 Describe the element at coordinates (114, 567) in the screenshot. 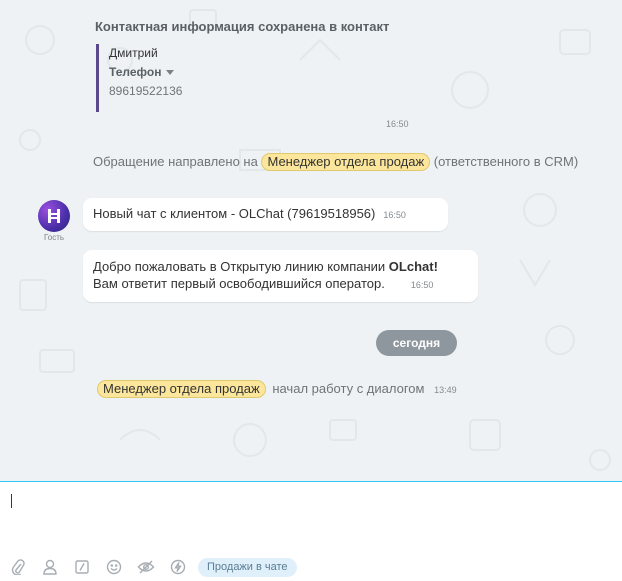

I see `smile-icon` at that location.